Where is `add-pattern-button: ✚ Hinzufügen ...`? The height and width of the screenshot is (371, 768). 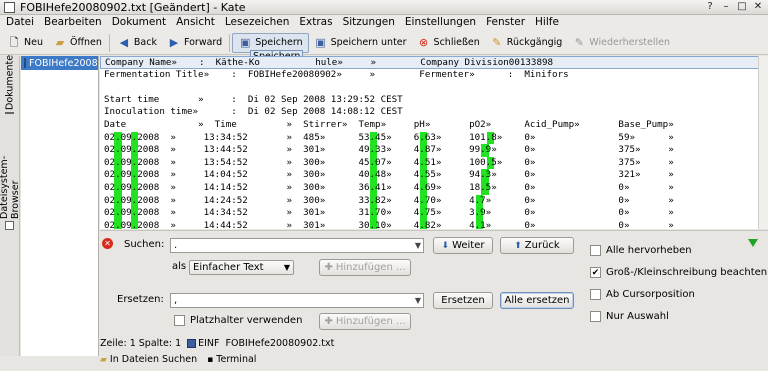 add-pattern-button: ✚ Hinzufügen ... is located at coordinates (365, 267).